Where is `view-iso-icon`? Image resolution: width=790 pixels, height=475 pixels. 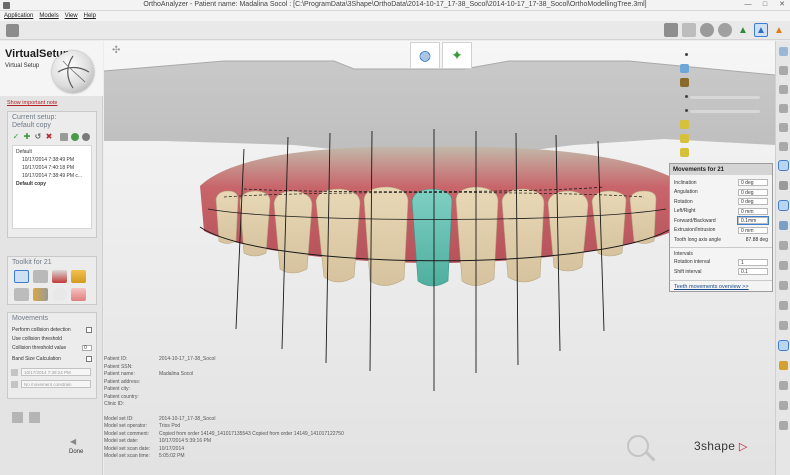 view-iso-icon is located at coordinates (783, 165).